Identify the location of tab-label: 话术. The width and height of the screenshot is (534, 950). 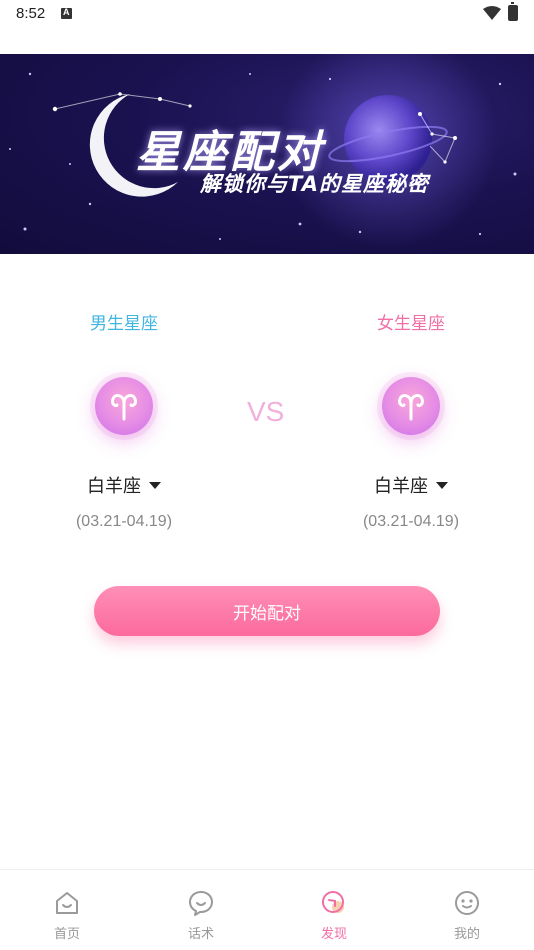
(200, 934).